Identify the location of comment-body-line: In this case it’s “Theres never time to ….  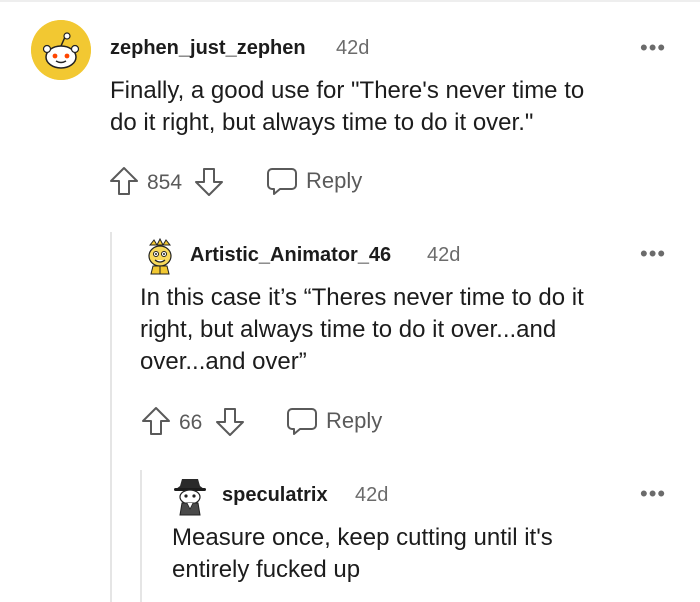
(362, 297).